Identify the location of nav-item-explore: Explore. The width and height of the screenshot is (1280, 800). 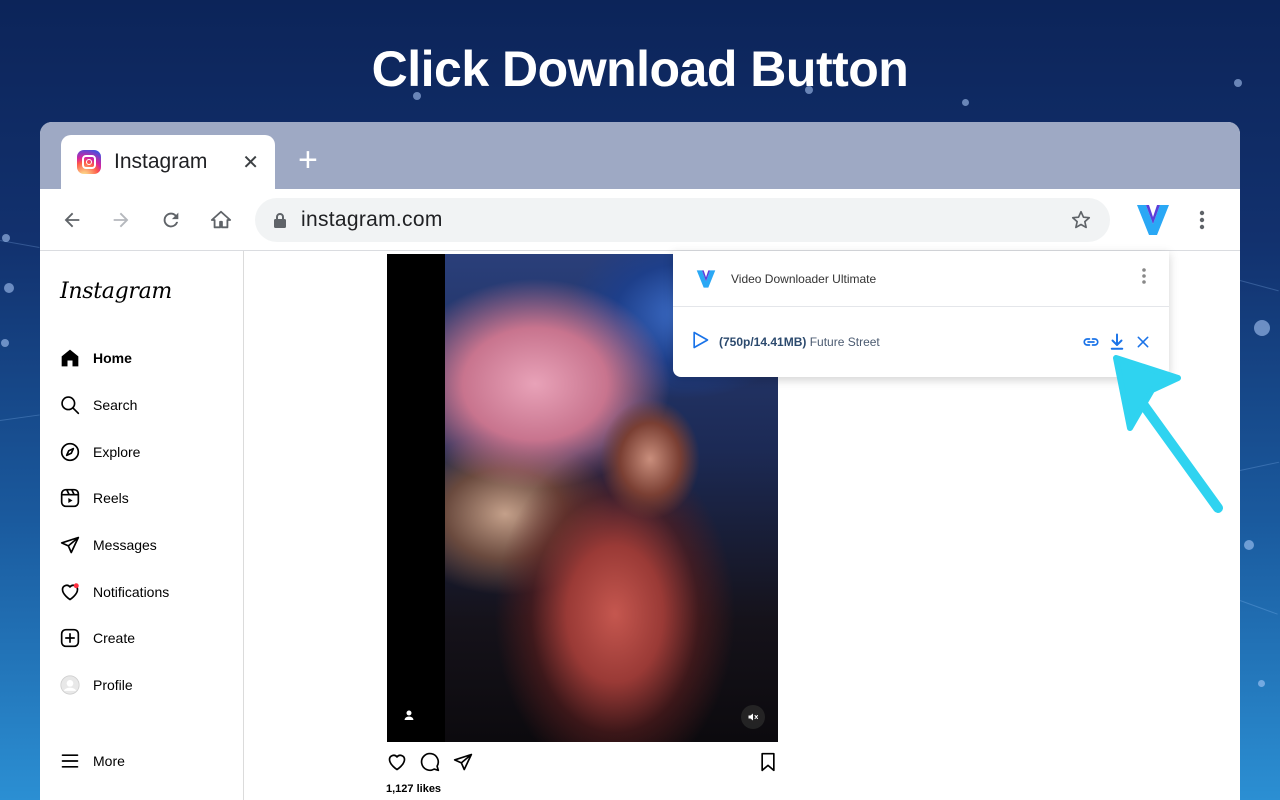
(100, 452).